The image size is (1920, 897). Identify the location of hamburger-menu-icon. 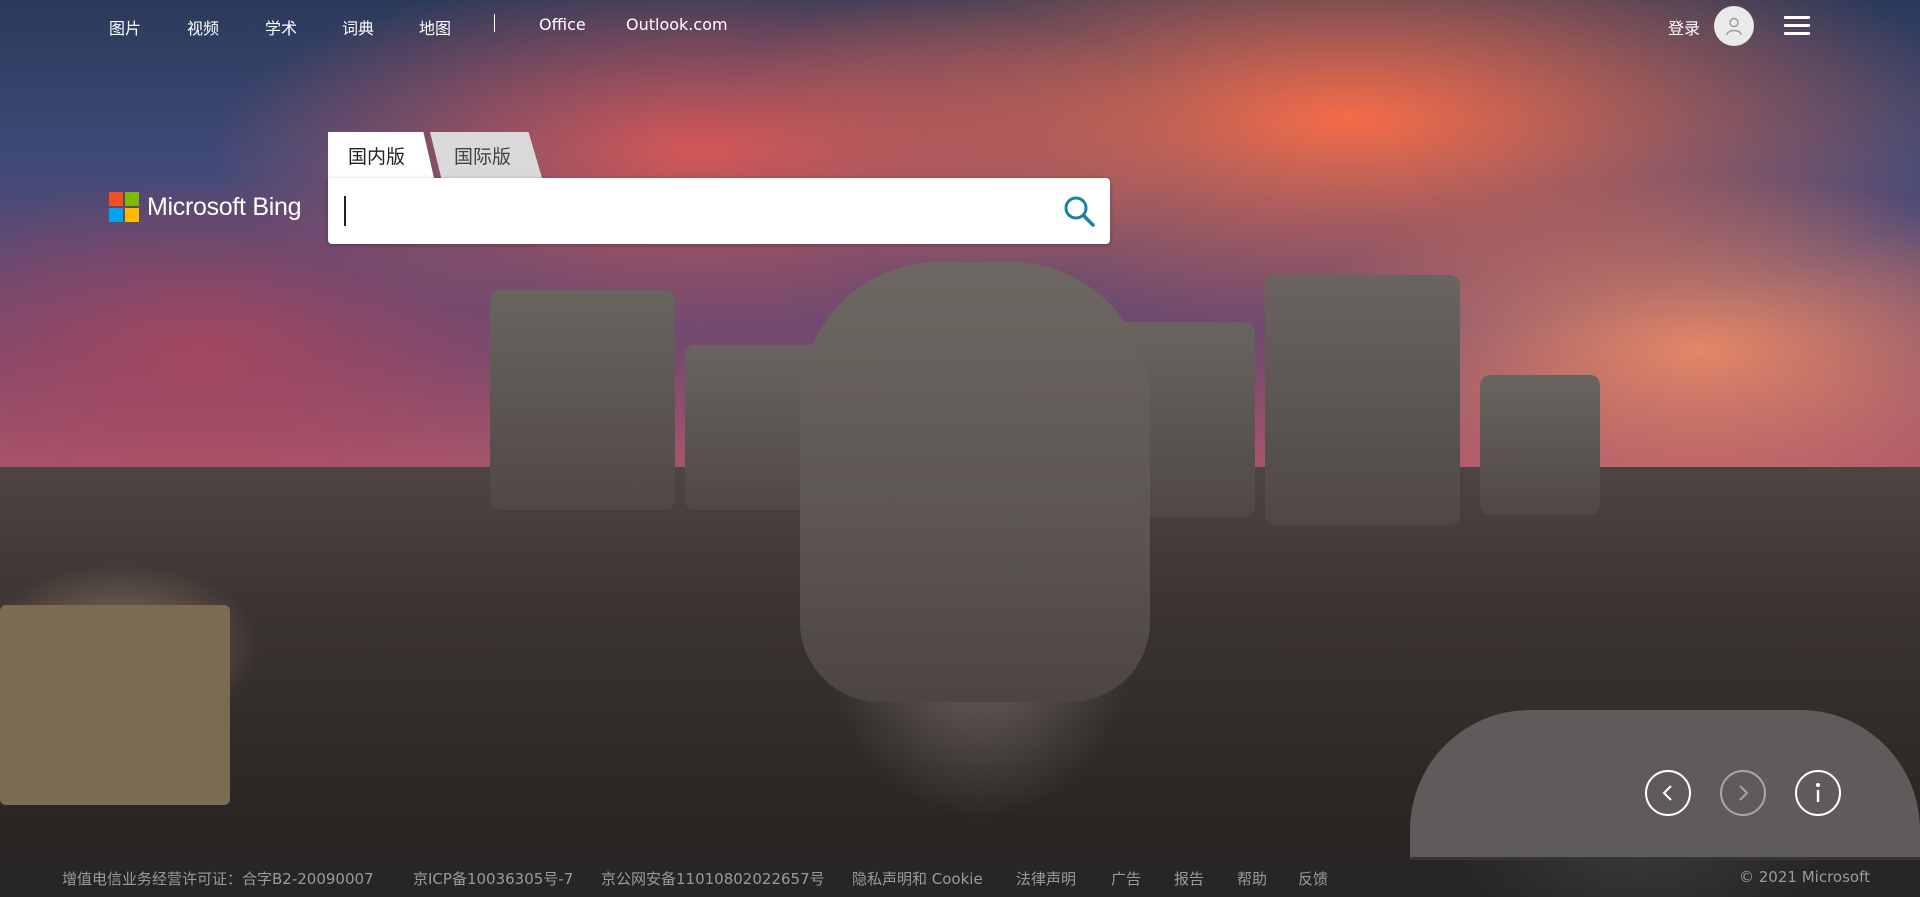
(1798, 26).